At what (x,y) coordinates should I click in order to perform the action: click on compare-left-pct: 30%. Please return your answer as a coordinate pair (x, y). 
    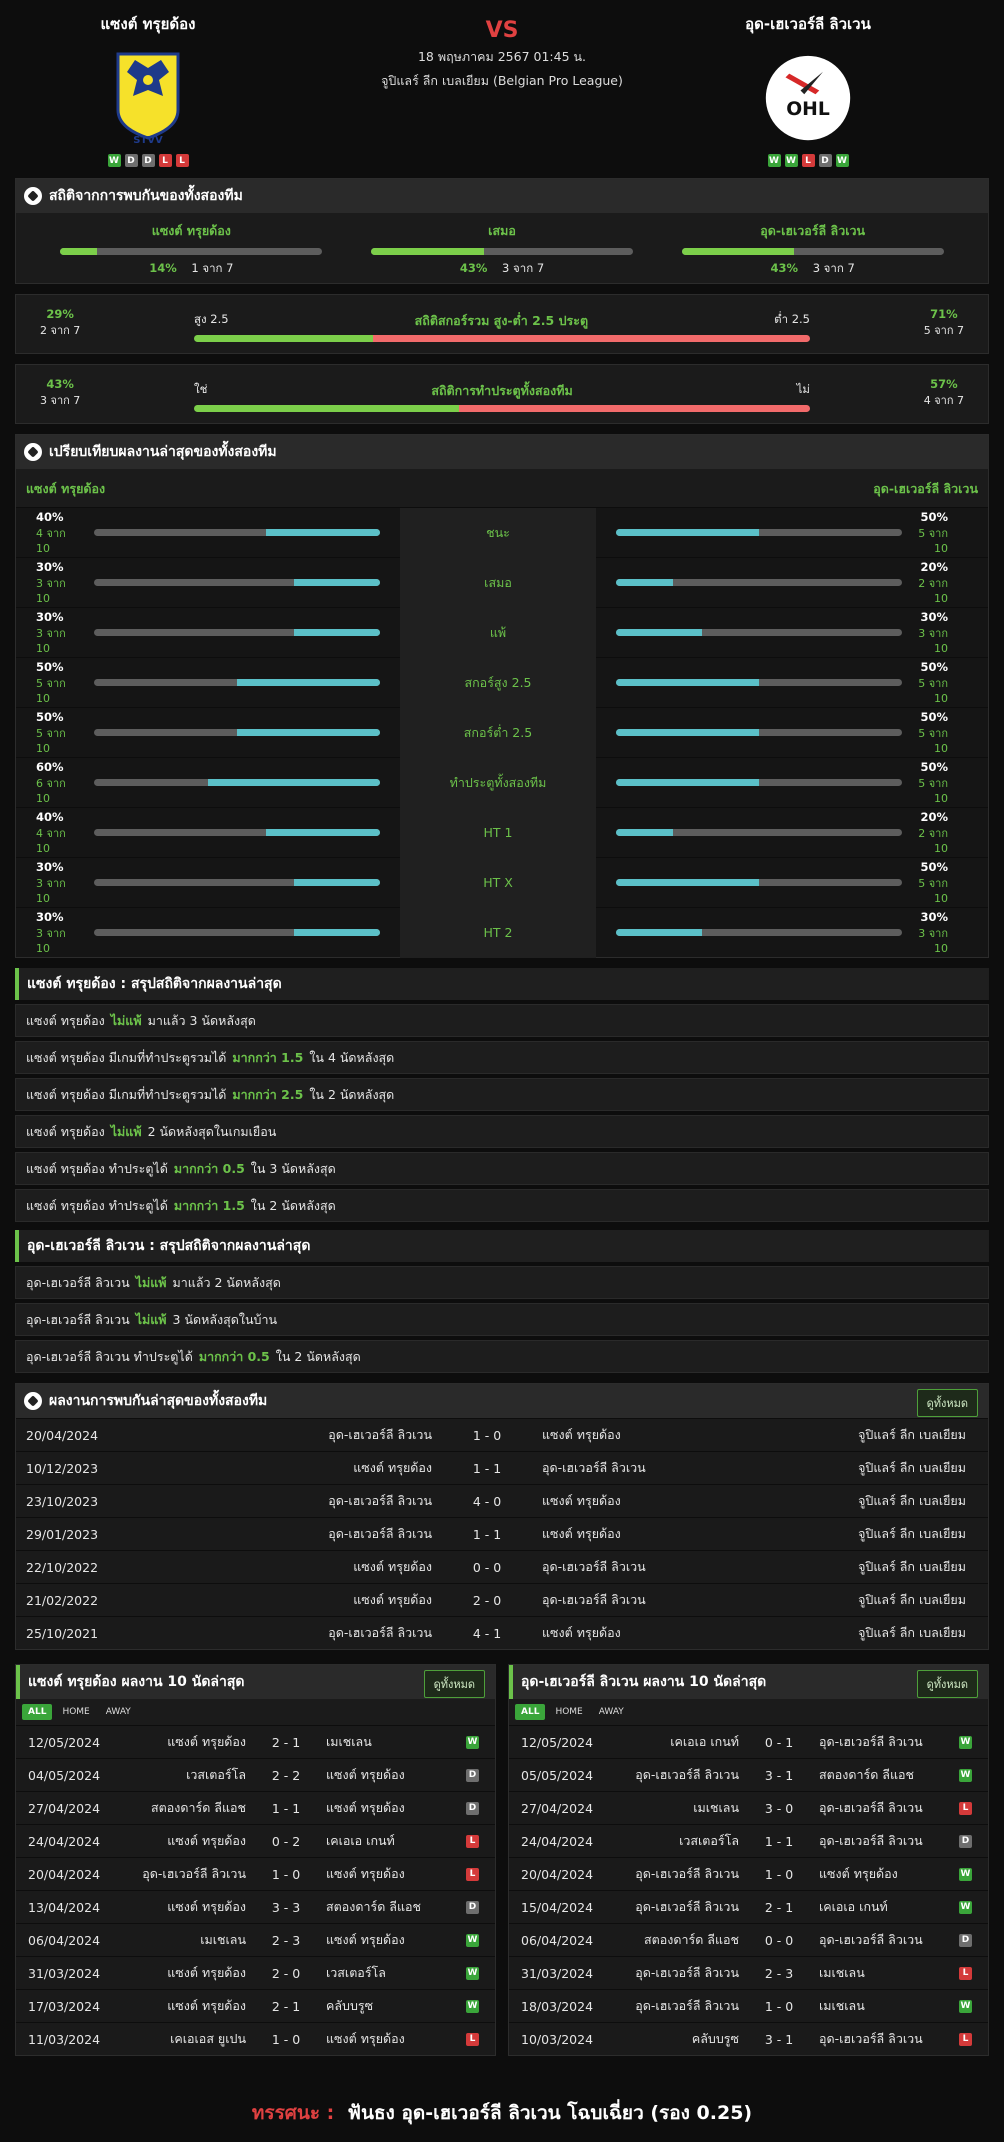
    Looking at the image, I should click on (50, 917).